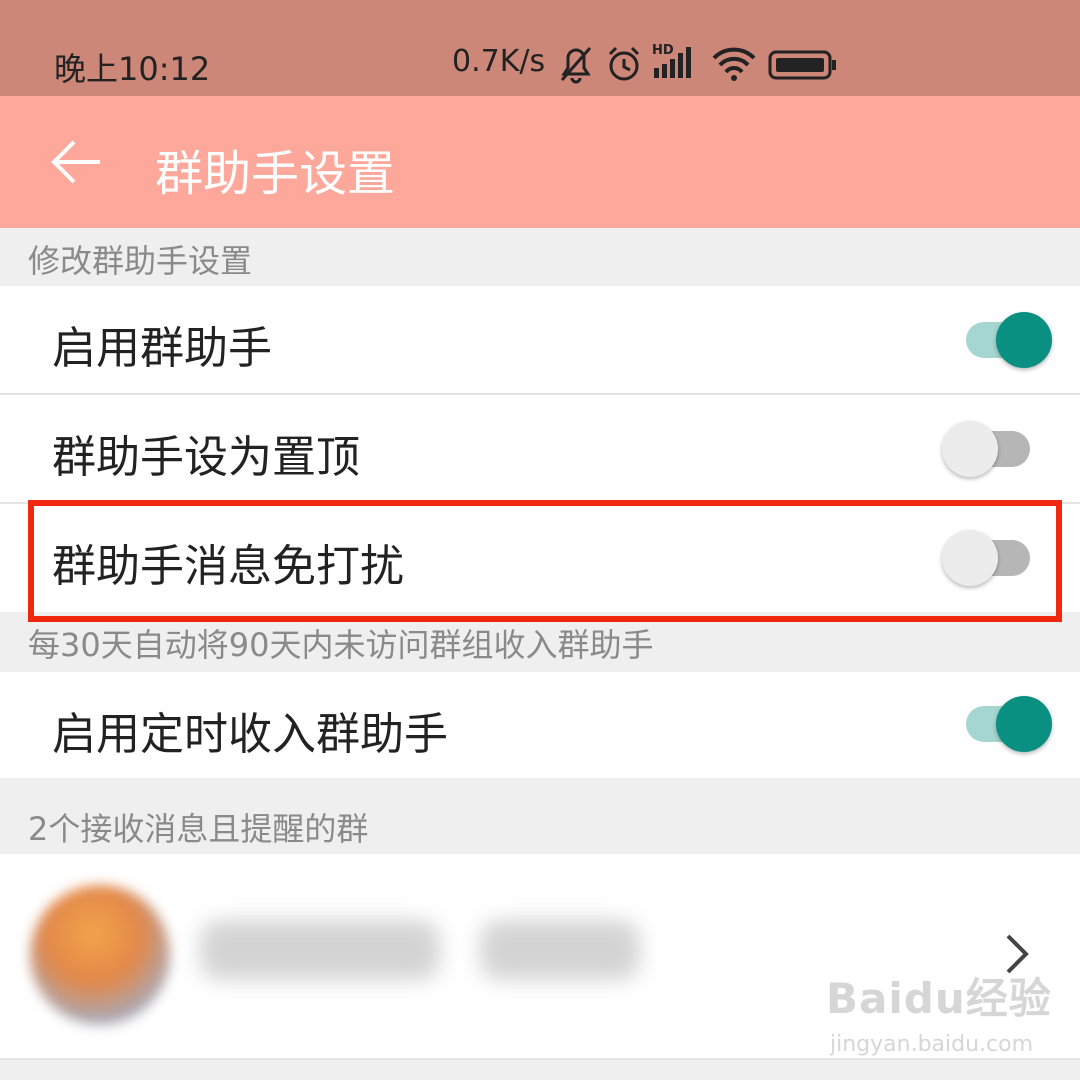  I want to click on wifi-icon, so click(734, 64).